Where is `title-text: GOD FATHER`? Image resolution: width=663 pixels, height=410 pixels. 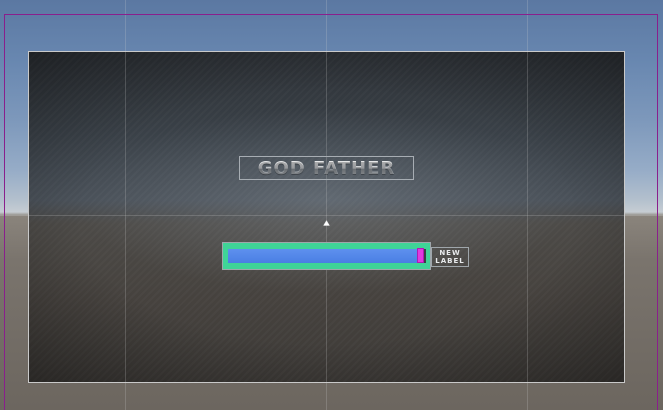 title-text: GOD FATHER is located at coordinates (326, 168).